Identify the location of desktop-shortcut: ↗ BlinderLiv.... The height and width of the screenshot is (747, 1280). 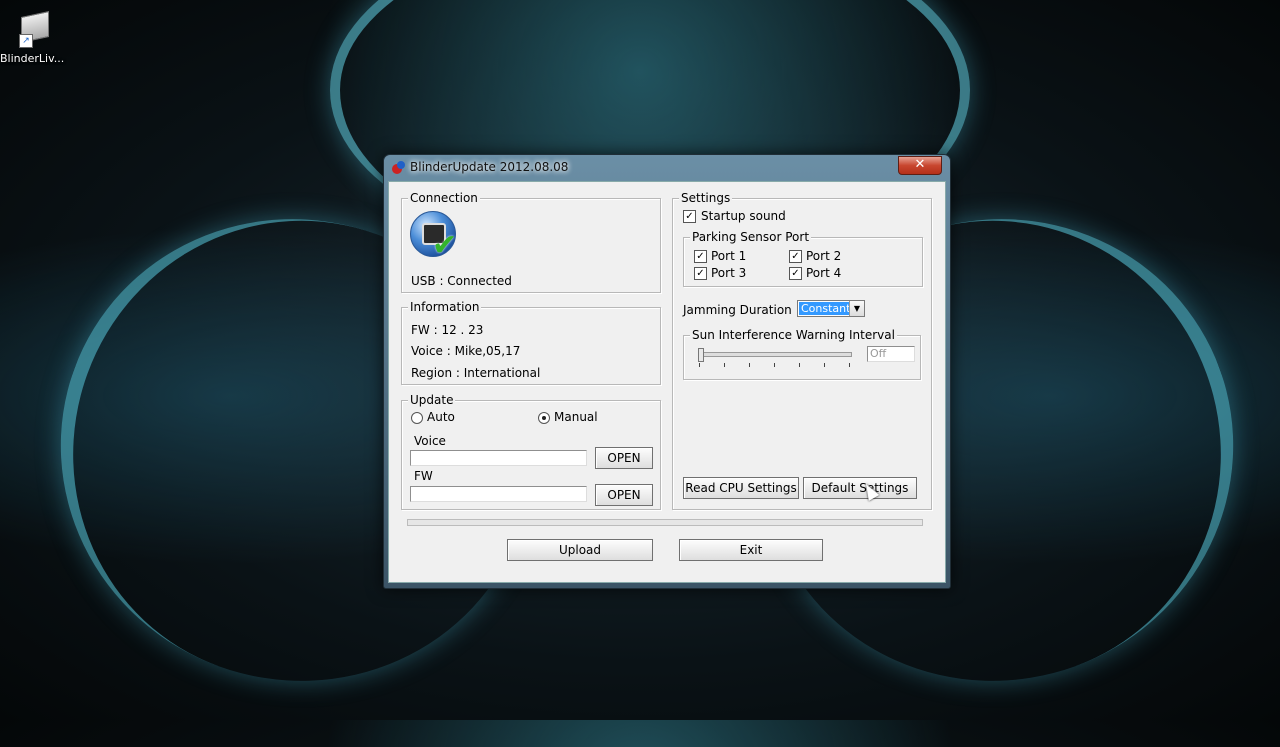
(32, 38).